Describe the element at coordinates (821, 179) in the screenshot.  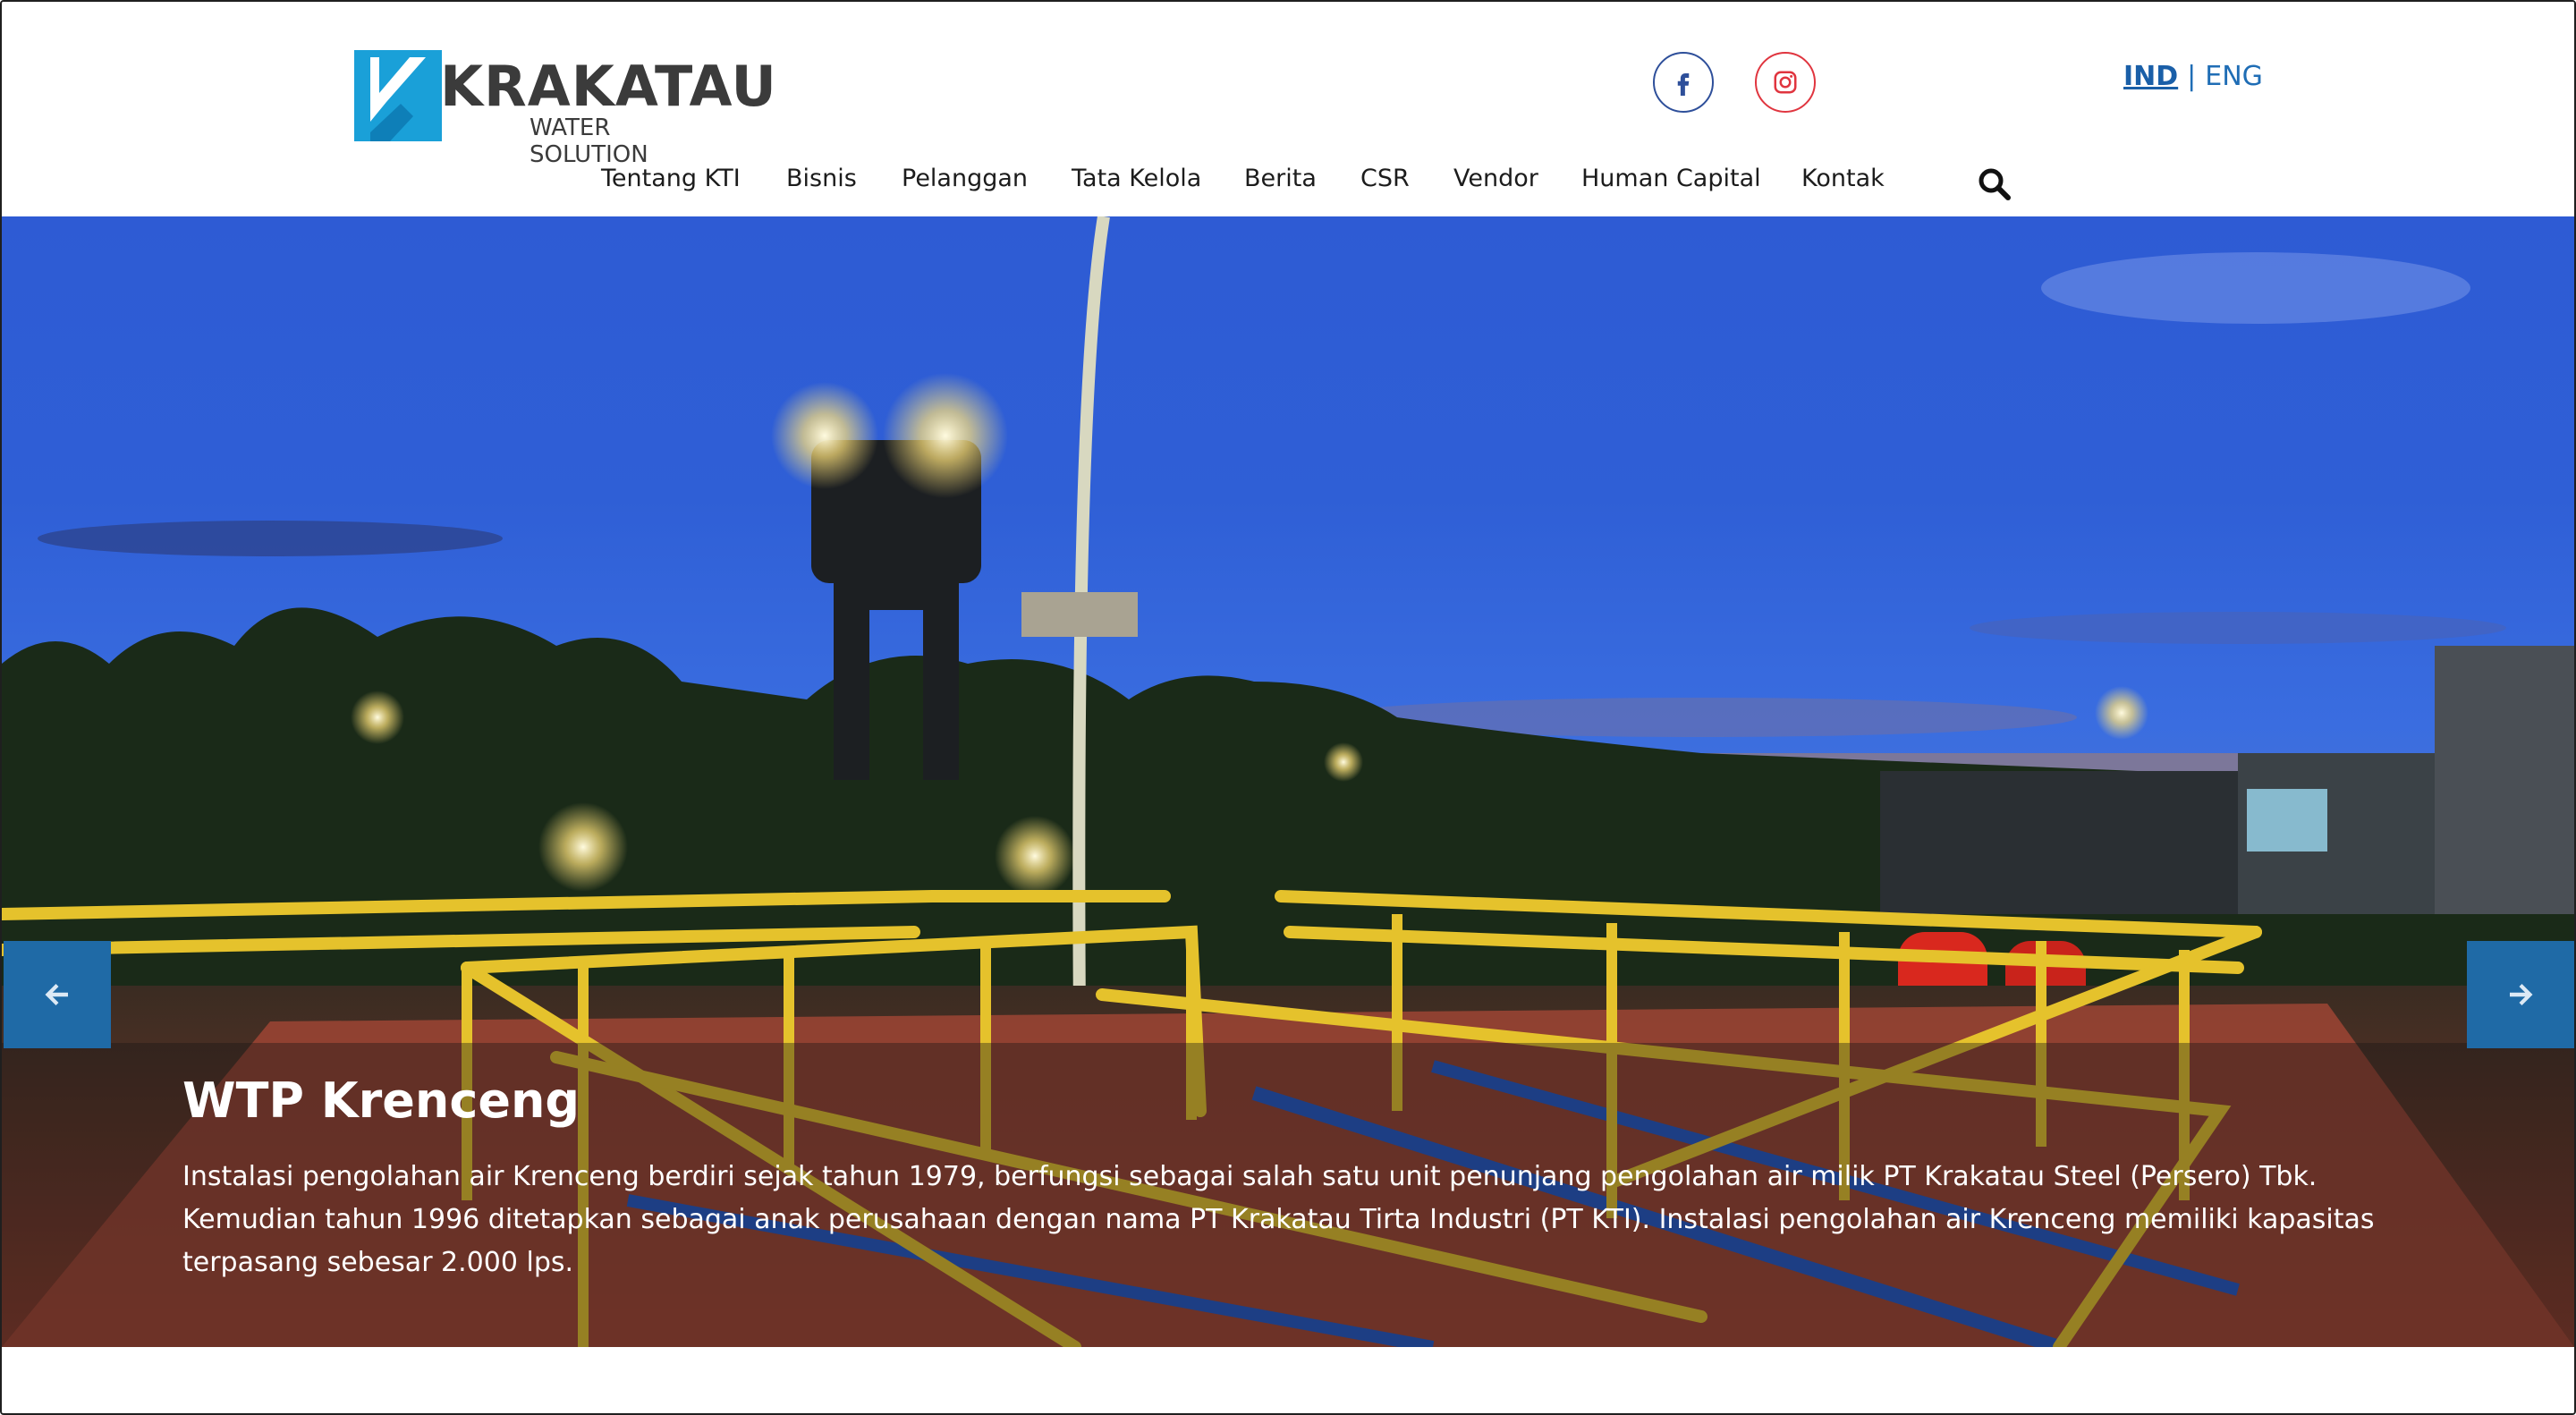
I see `nav-item-bisnis: Bisnis` at that location.